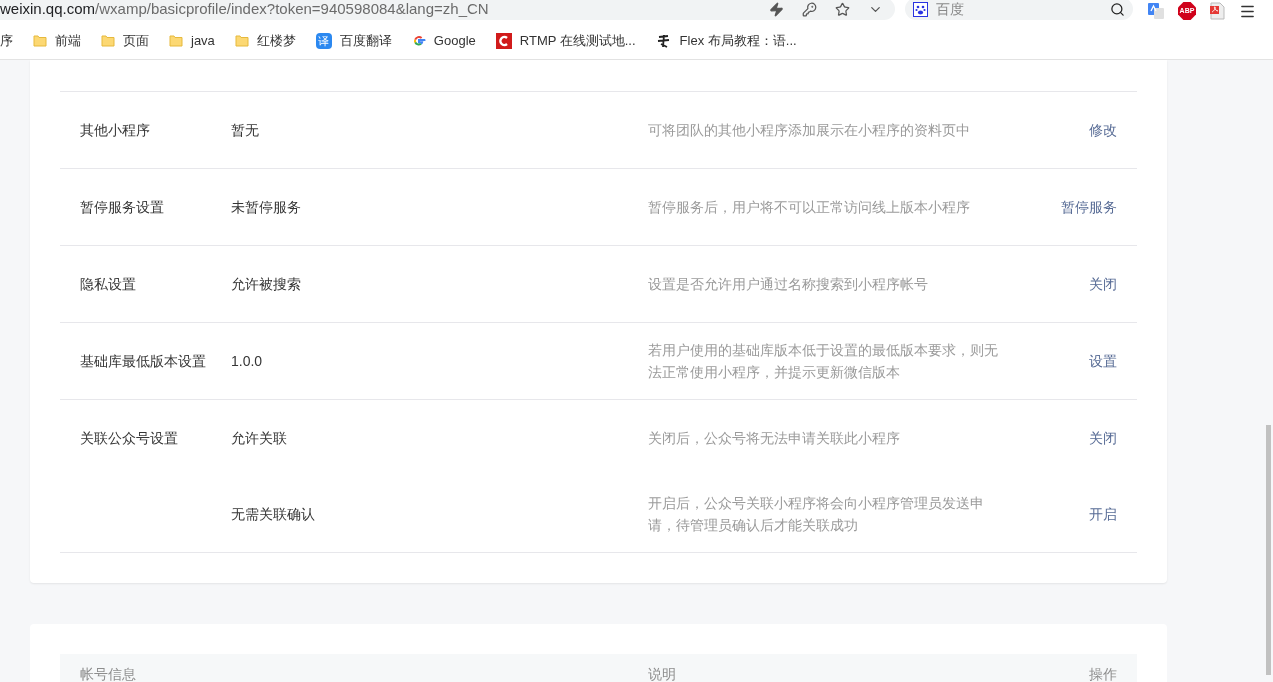 The width and height of the screenshot is (1273, 682). What do you see at coordinates (809, 130) in the screenshot?
I see `setting-description: 可将团队的其他小程序添加展示在小程序的资料页中` at bounding box center [809, 130].